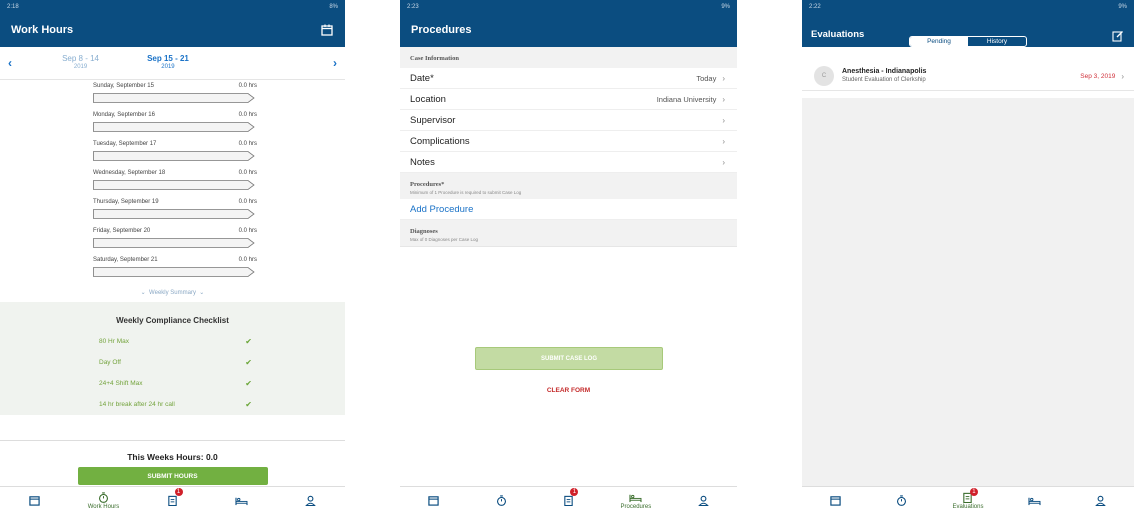  What do you see at coordinates (168, 67) in the screenshot?
I see `week-year: 2019` at bounding box center [168, 67].